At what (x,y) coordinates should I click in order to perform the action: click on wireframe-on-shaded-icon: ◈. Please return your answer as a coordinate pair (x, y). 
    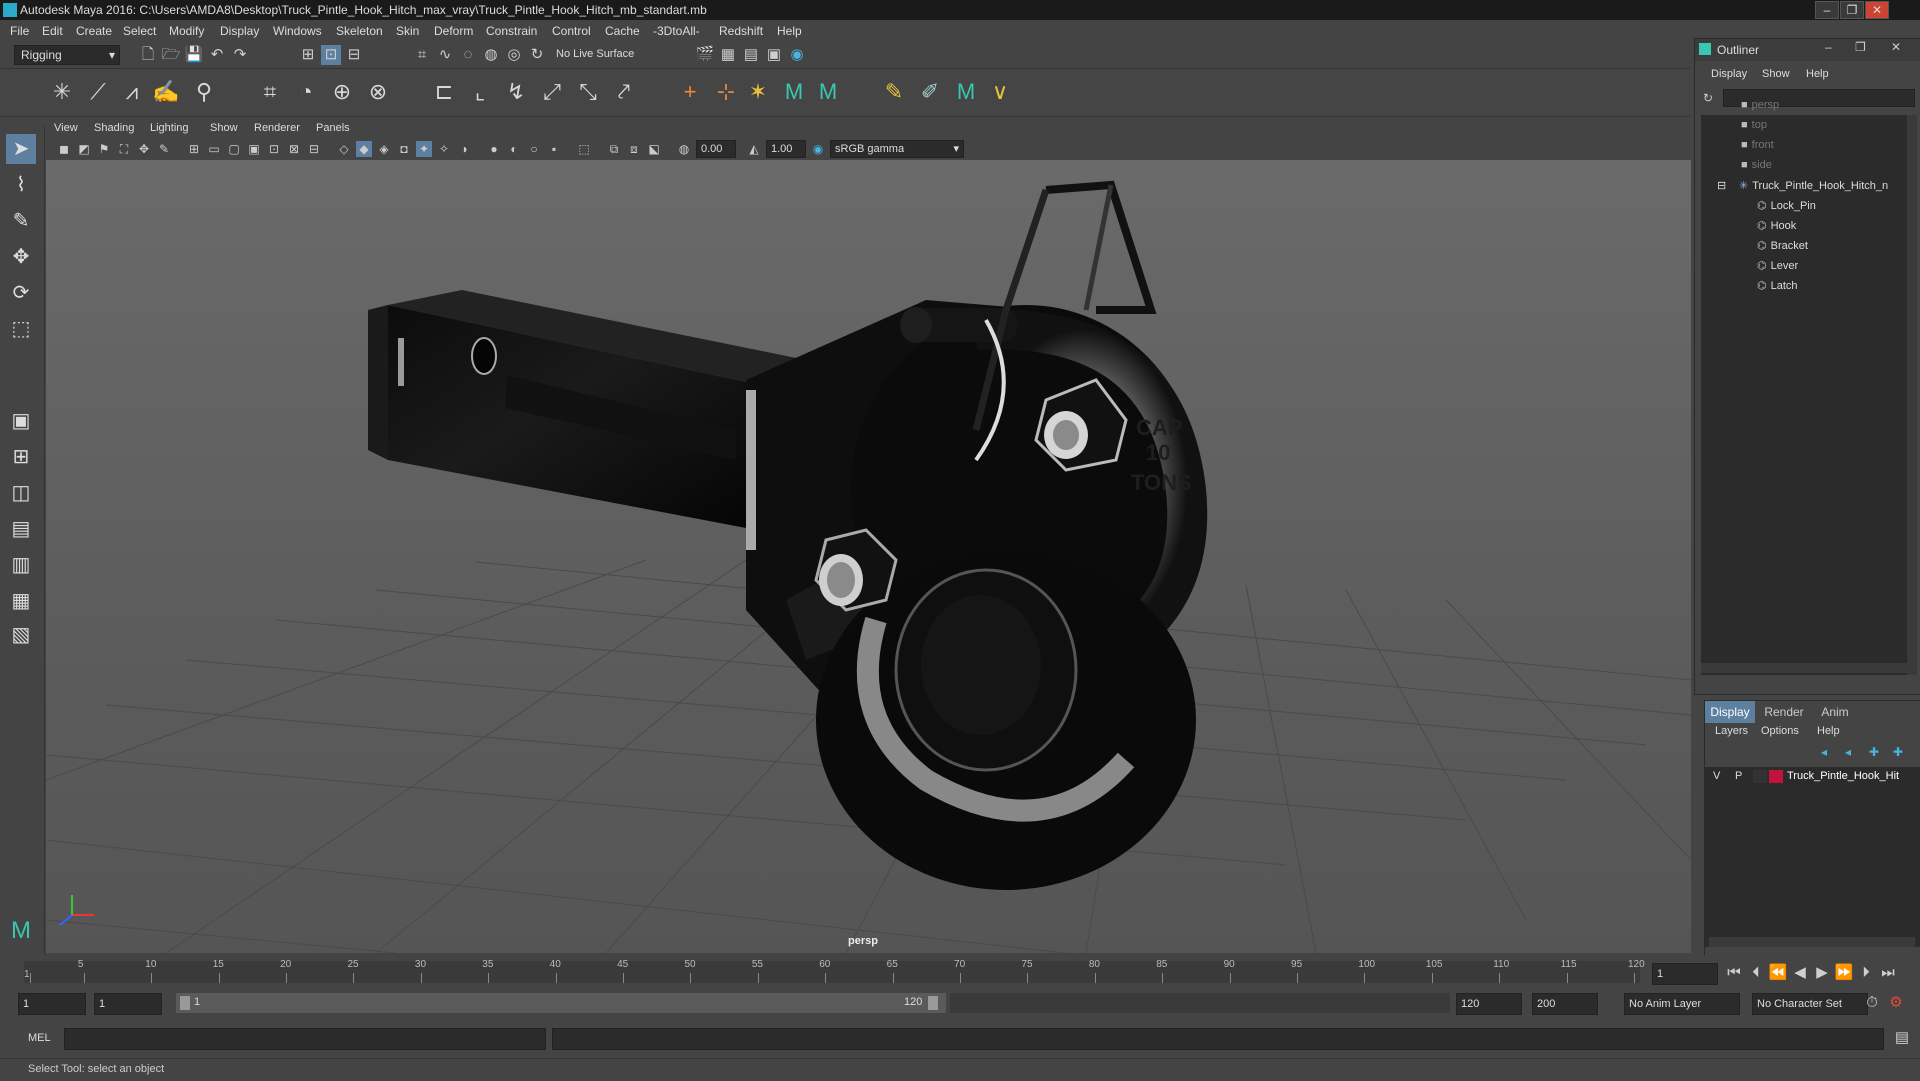
    Looking at the image, I should click on (384, 149).